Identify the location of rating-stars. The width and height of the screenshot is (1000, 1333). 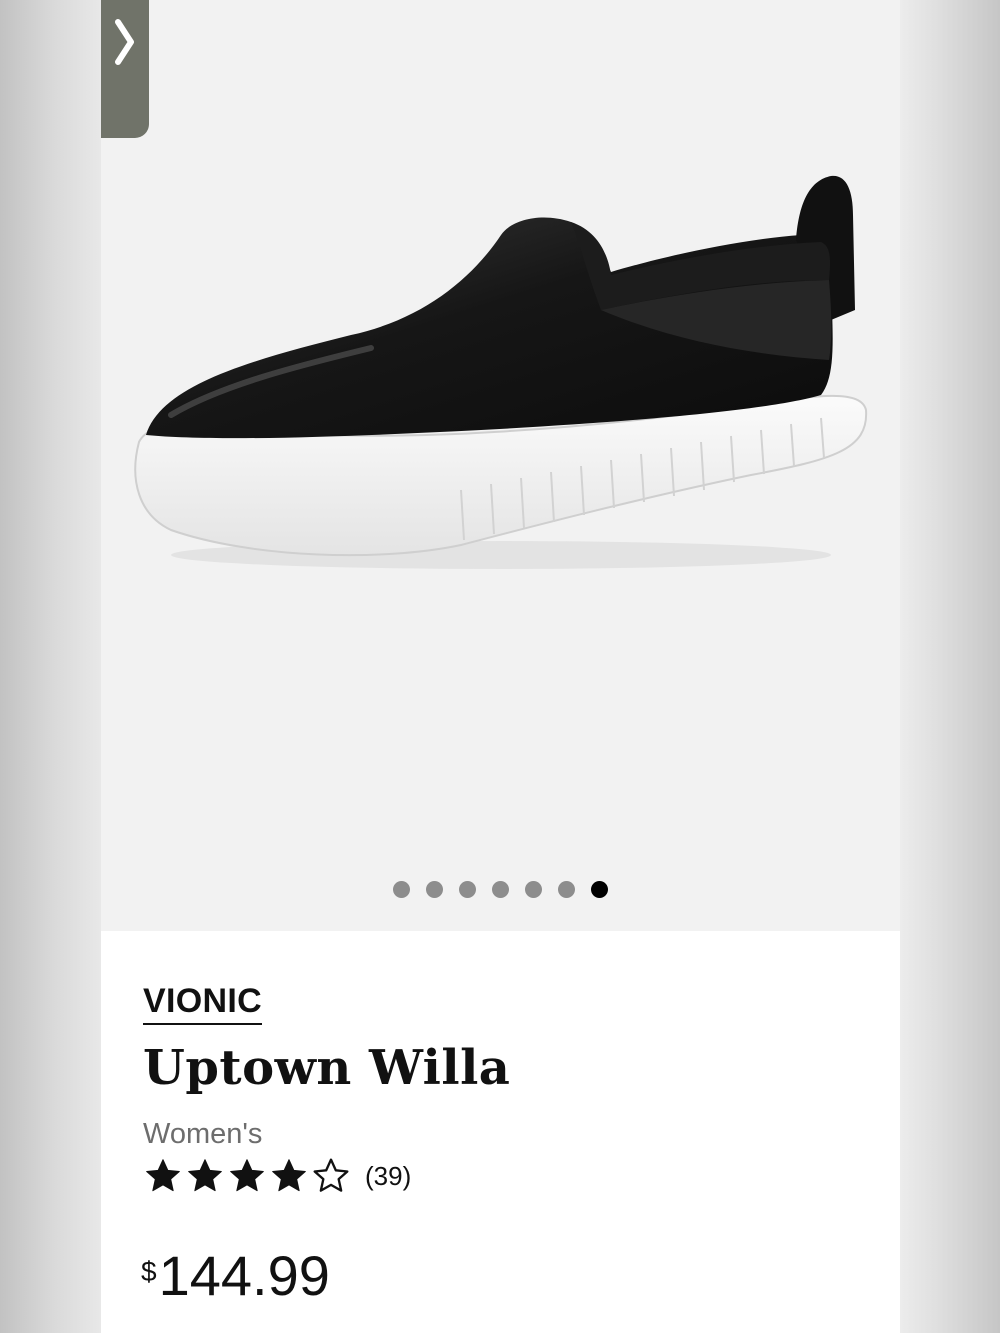
(248, 1176).